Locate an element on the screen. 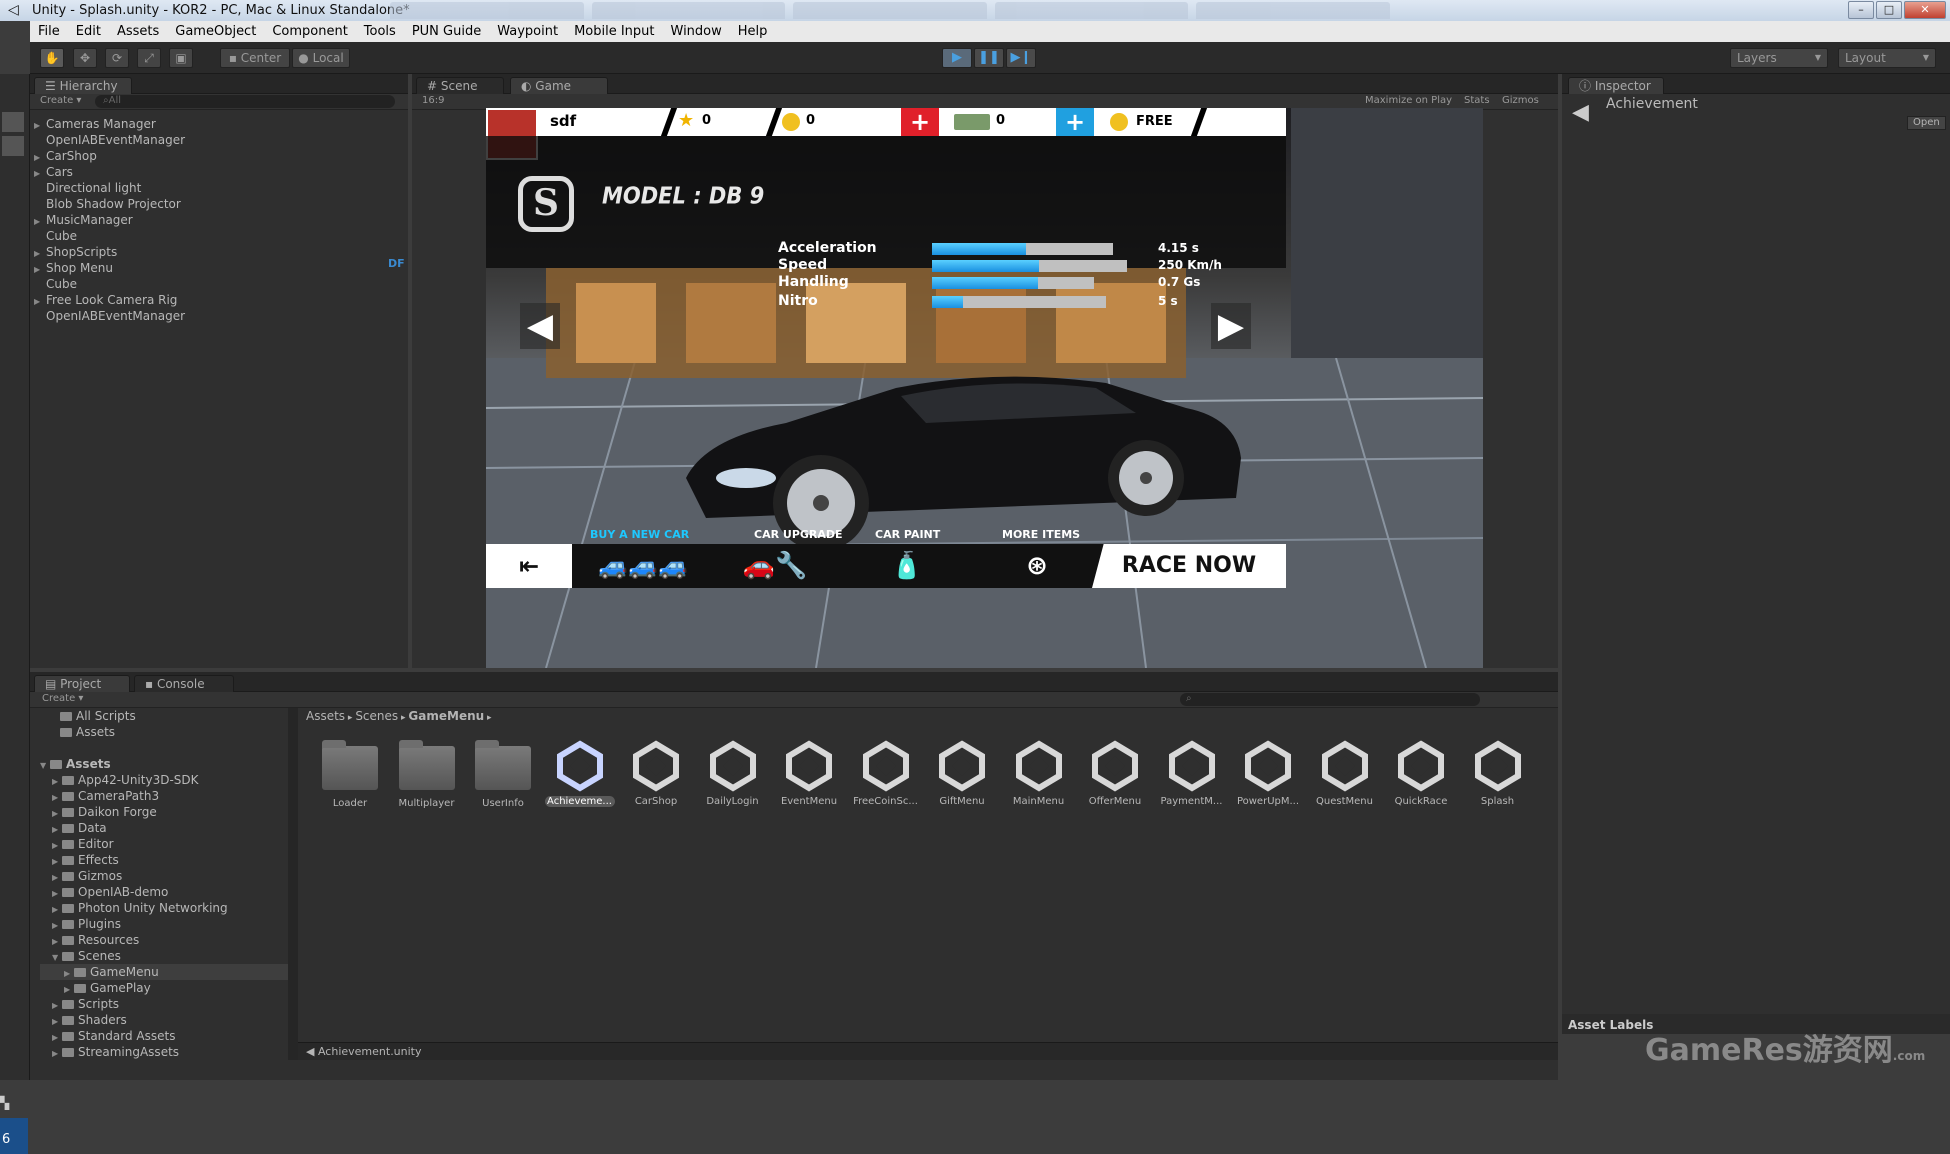  hierarchy-item: ▶ Free Look Camera Rig is located at coordinates (221, 300).